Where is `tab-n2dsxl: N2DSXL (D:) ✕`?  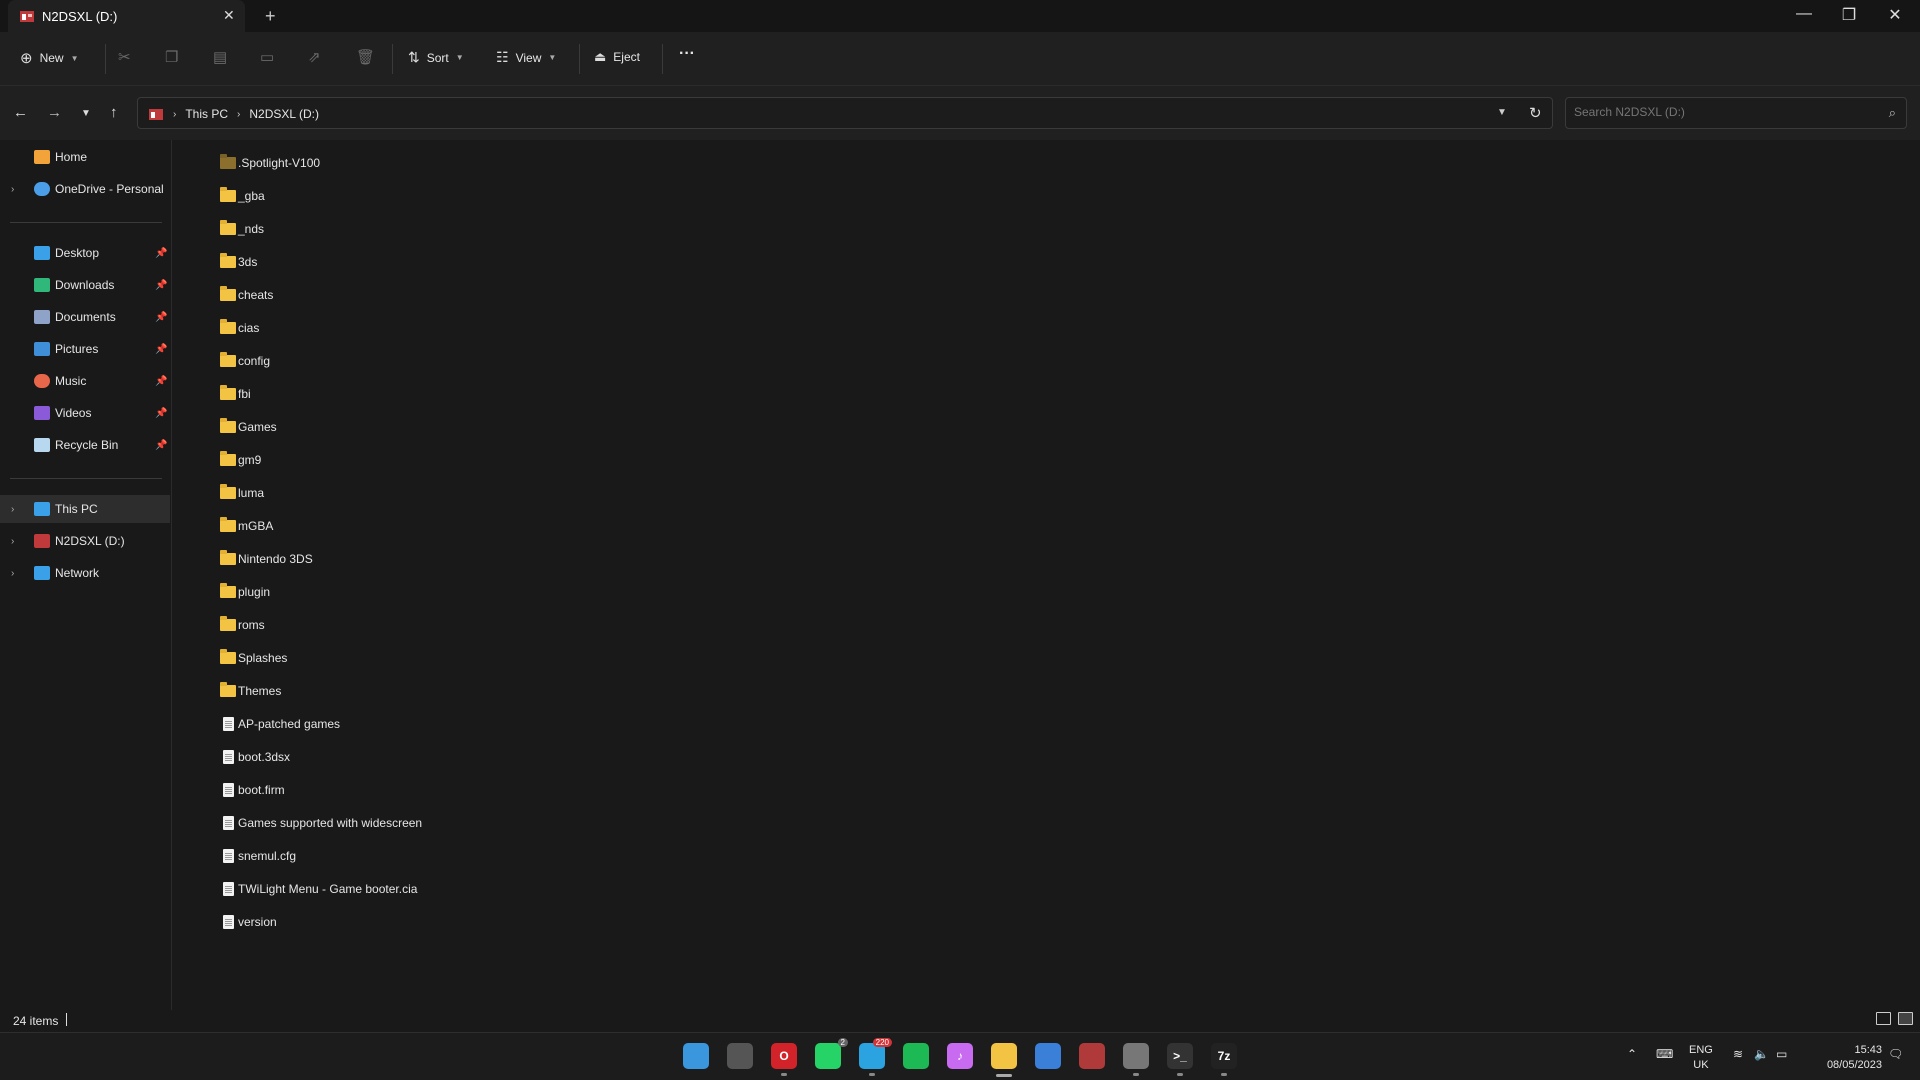 tab-n2dsxl: N2DSXL (D:) ✕ is located at coordinates (126, 16).